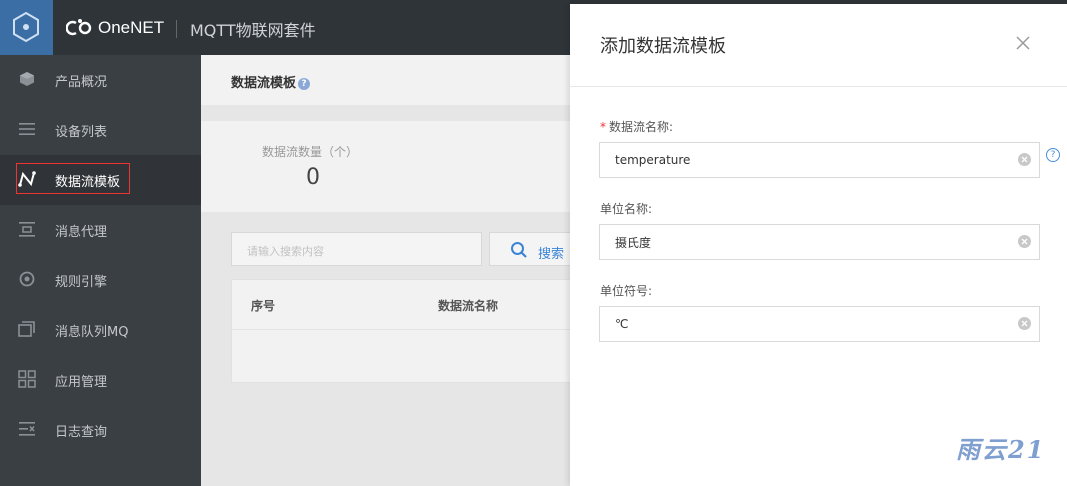 This screenshot has width=1067, height=486. I want to click on sidebar-item-label: 设备列表, so click(81, 132).